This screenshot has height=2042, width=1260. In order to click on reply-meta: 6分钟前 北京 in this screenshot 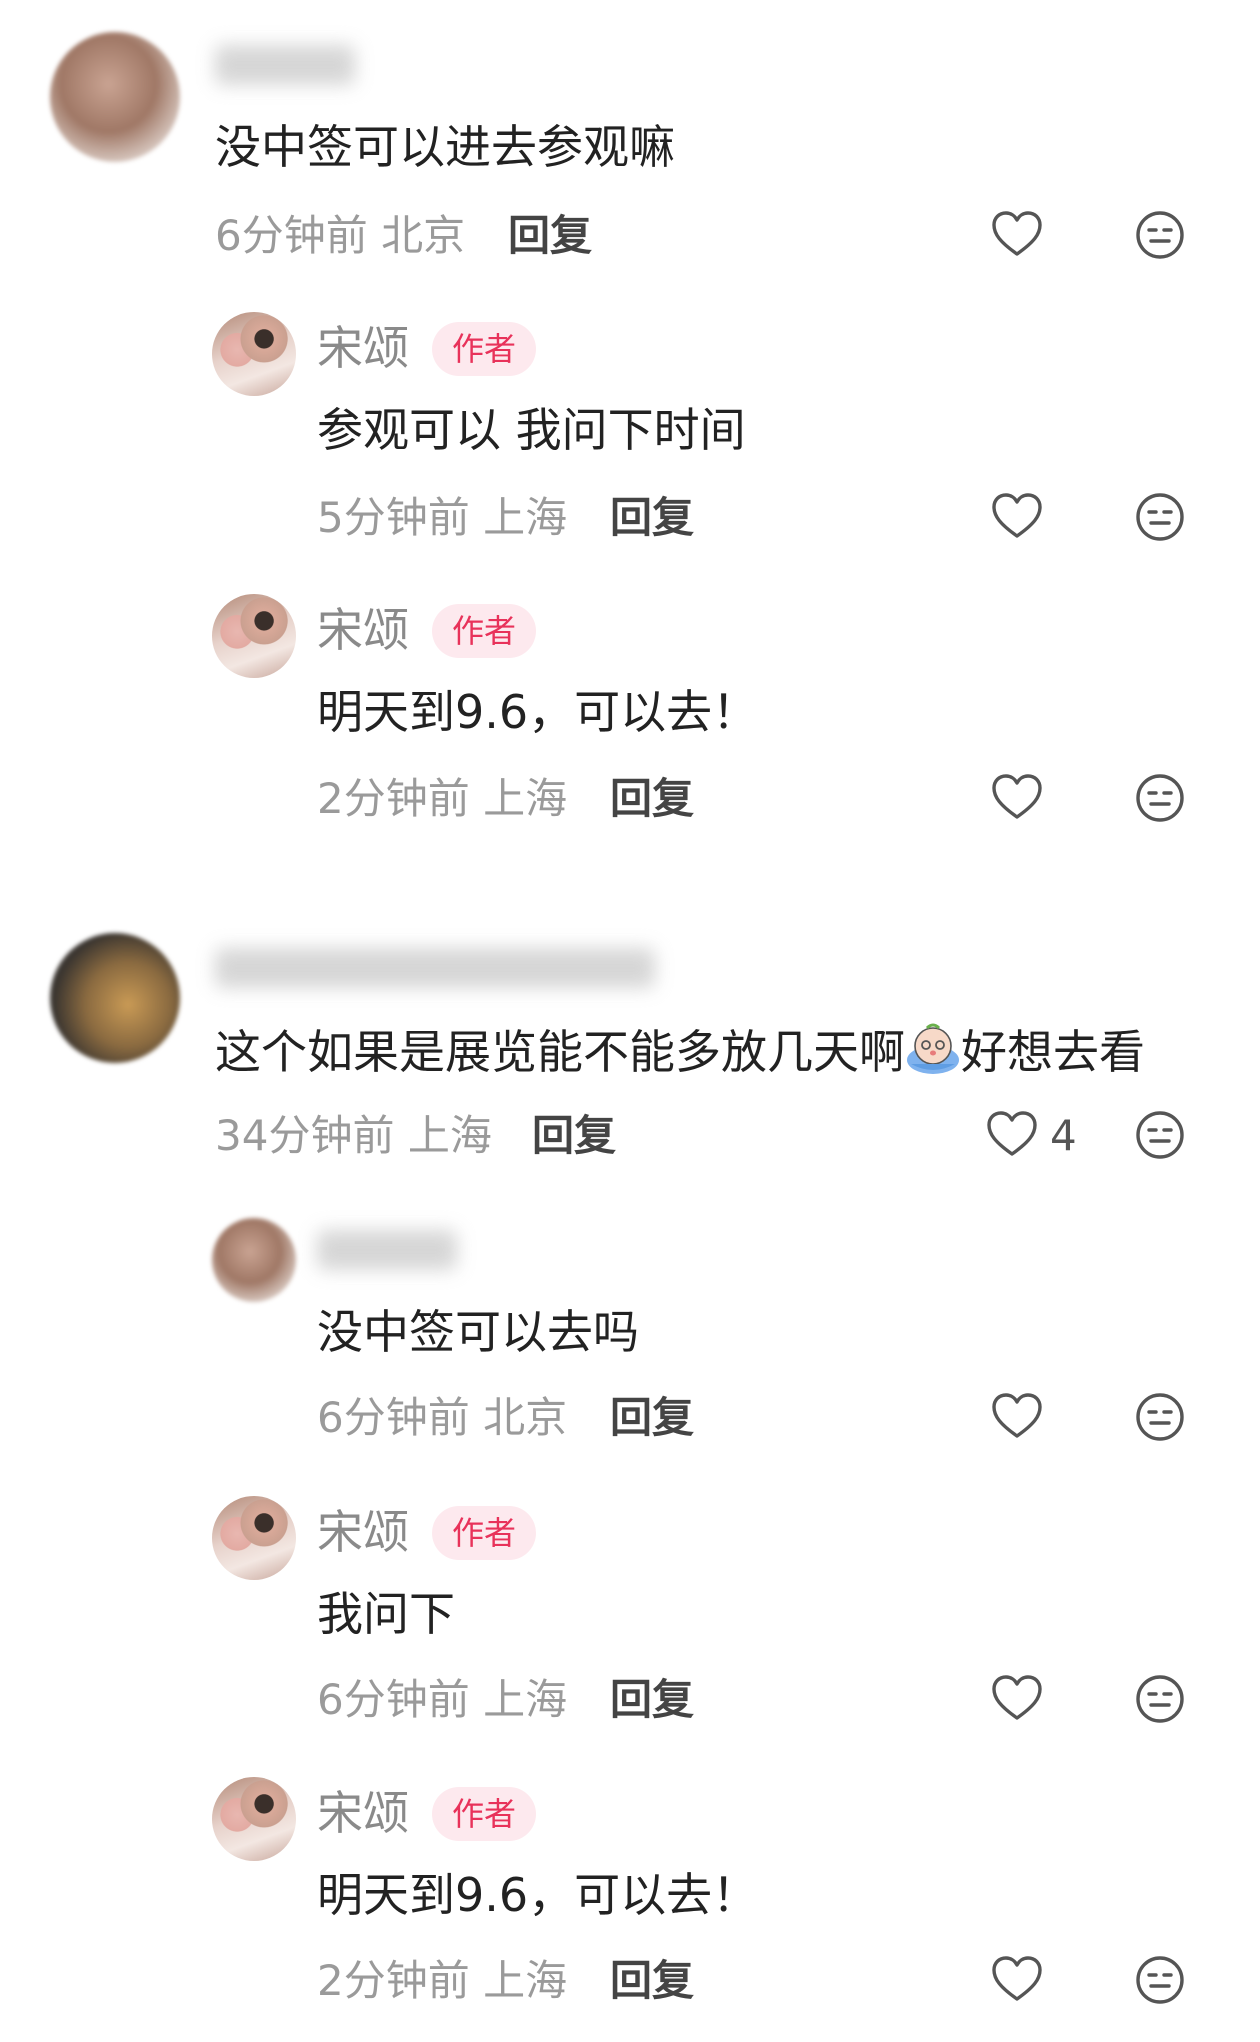, I will do `click(442, 1418)`.